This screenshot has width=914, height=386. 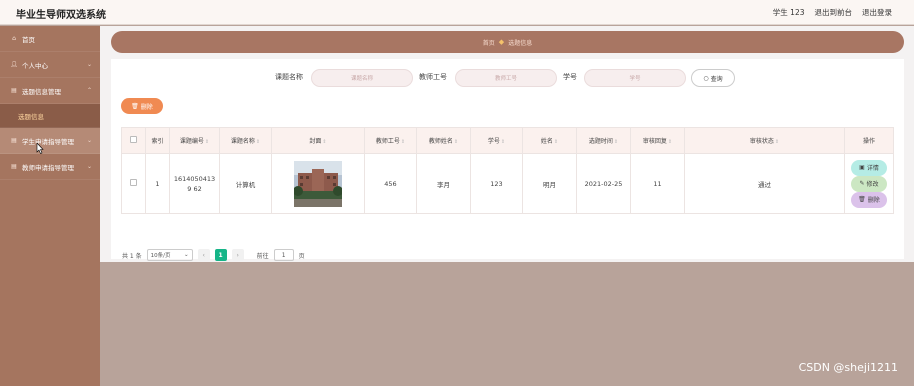 I want to click on delete-label: 删除, so click(x=873, y=200).